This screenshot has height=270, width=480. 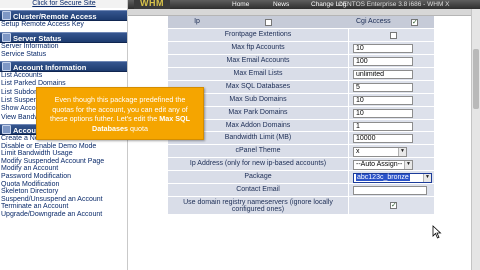 I want to click on callout-text-end: quota, so click(x=137, y=128).